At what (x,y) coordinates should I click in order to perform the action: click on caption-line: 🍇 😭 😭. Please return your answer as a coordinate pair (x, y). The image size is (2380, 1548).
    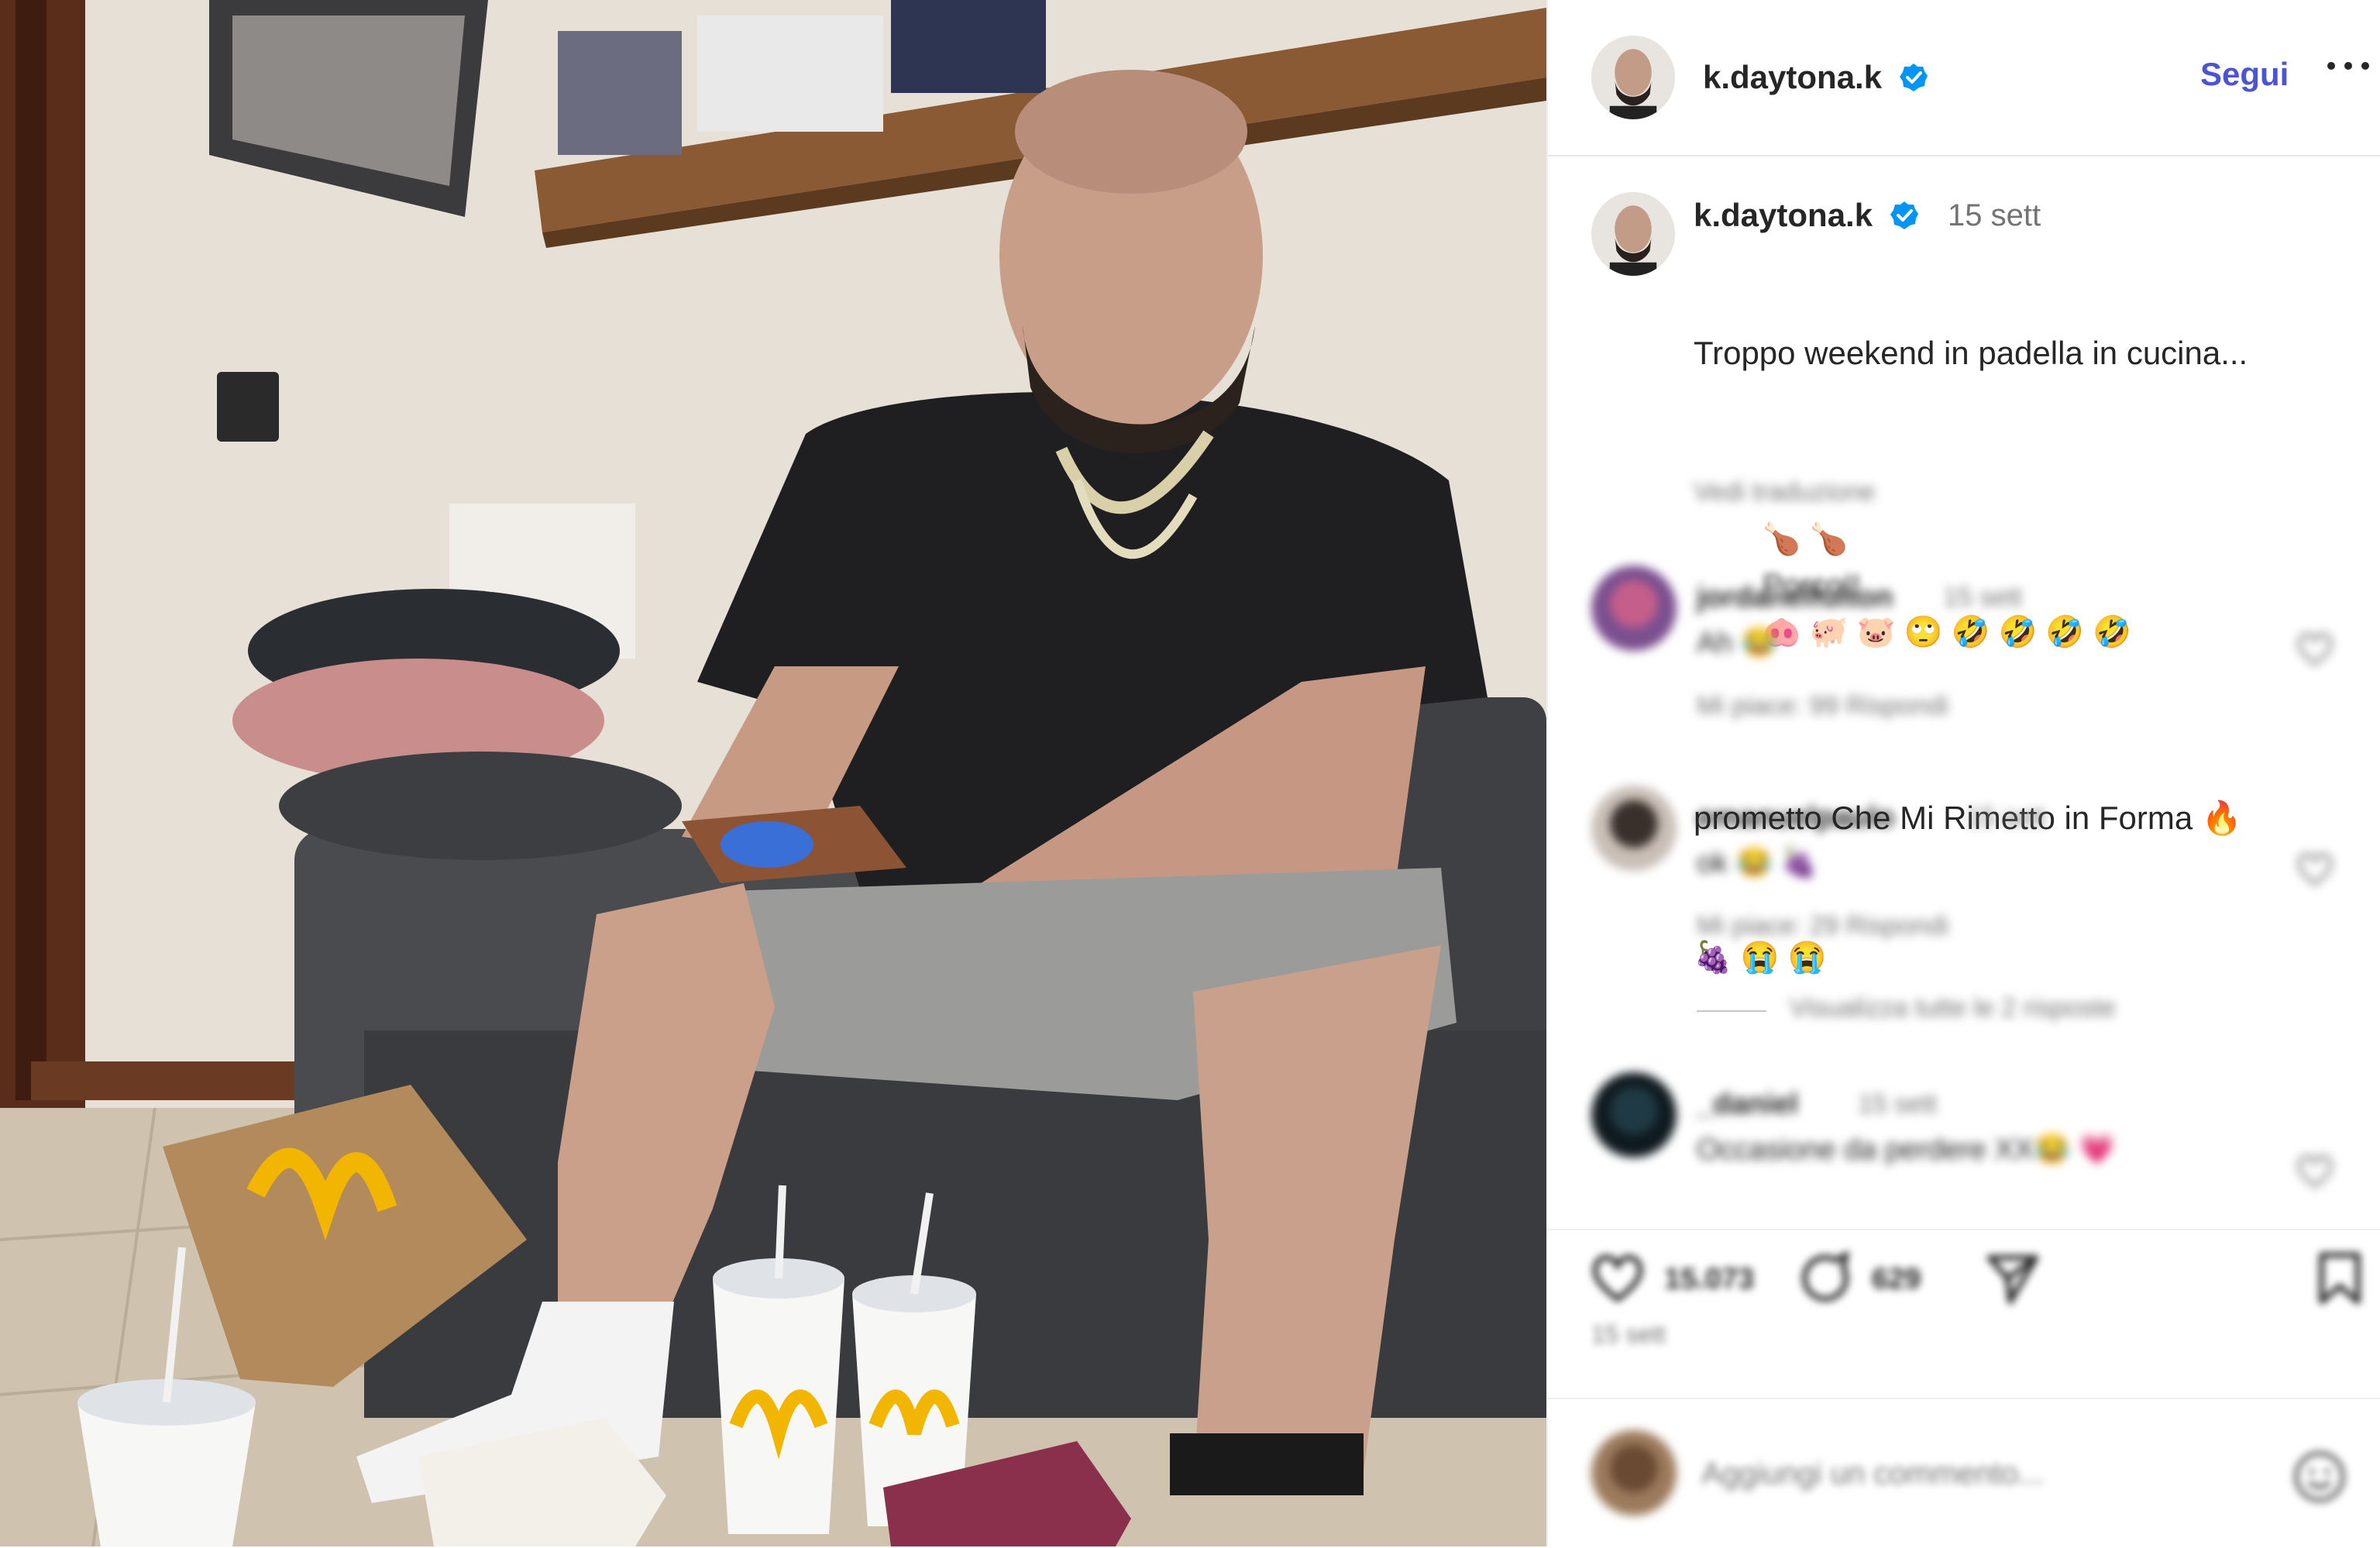
    Looking at the image, I should click on (1761, 958).